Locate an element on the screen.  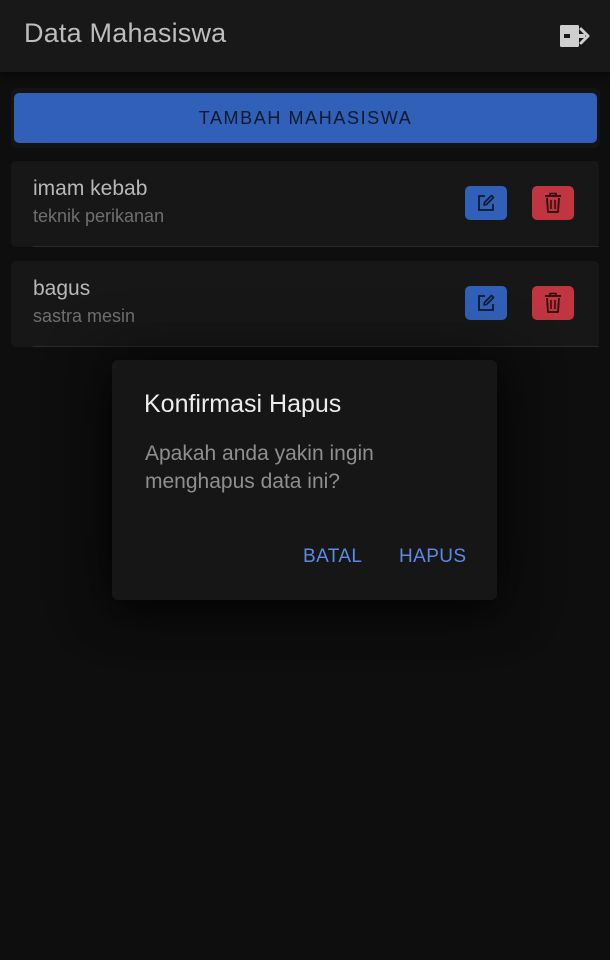
student-major: sastra mesin is located at coordinates (84, 316).